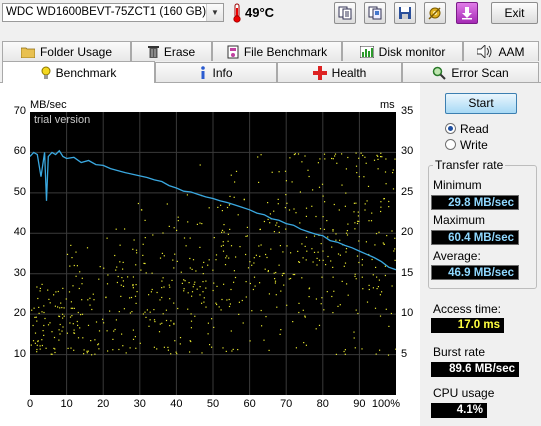 Image resolution: width=541 pixels, height=426 pixels. Describe the element at coordinates (277, 51) in the screenshot. I see `tab-file-benchmark: File Benchmark` at that location.